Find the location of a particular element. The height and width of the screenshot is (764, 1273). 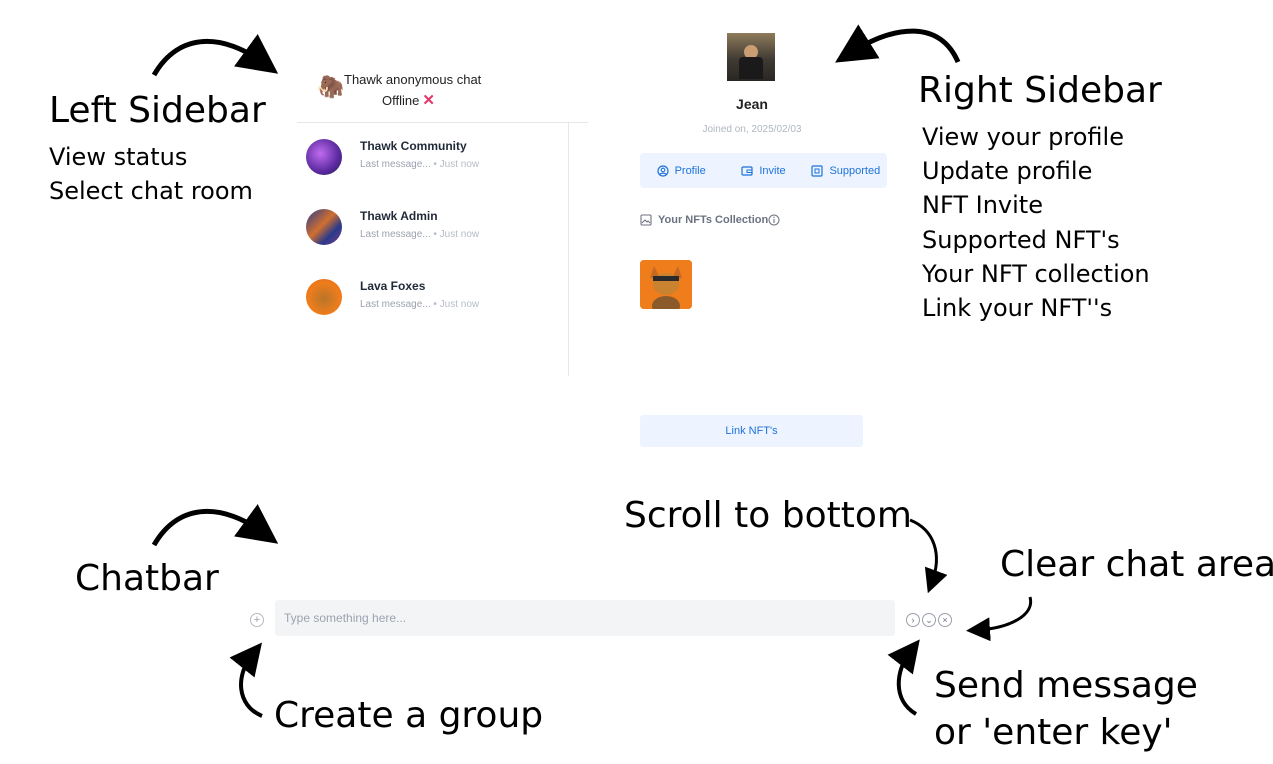

arrow-scroll-bottom is located at coordinates (928, 556).